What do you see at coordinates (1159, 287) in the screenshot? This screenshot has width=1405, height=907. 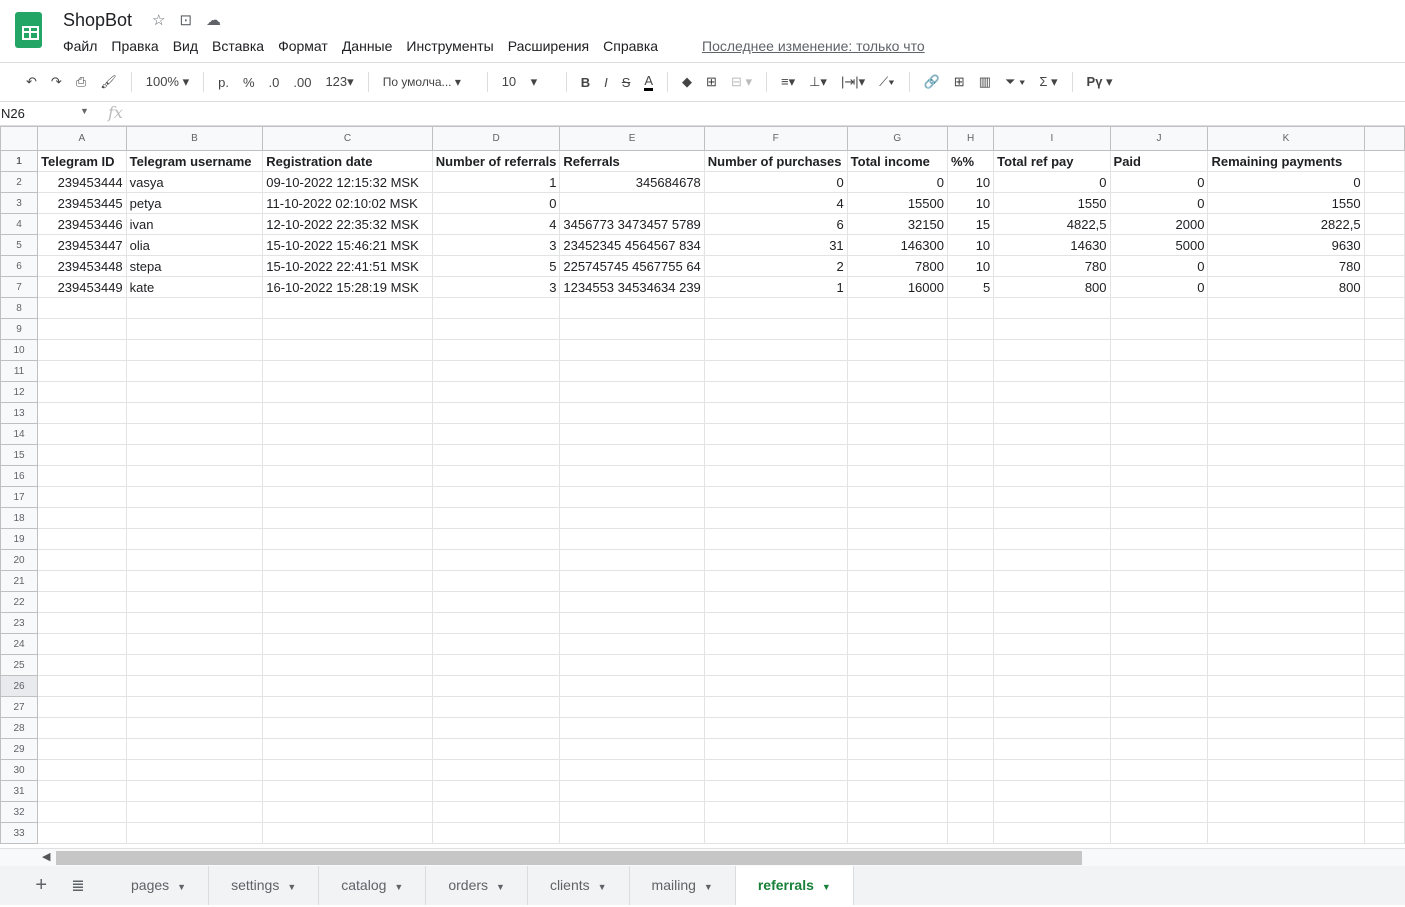 I see `cell: 0` at bounding box center [1159, 287].